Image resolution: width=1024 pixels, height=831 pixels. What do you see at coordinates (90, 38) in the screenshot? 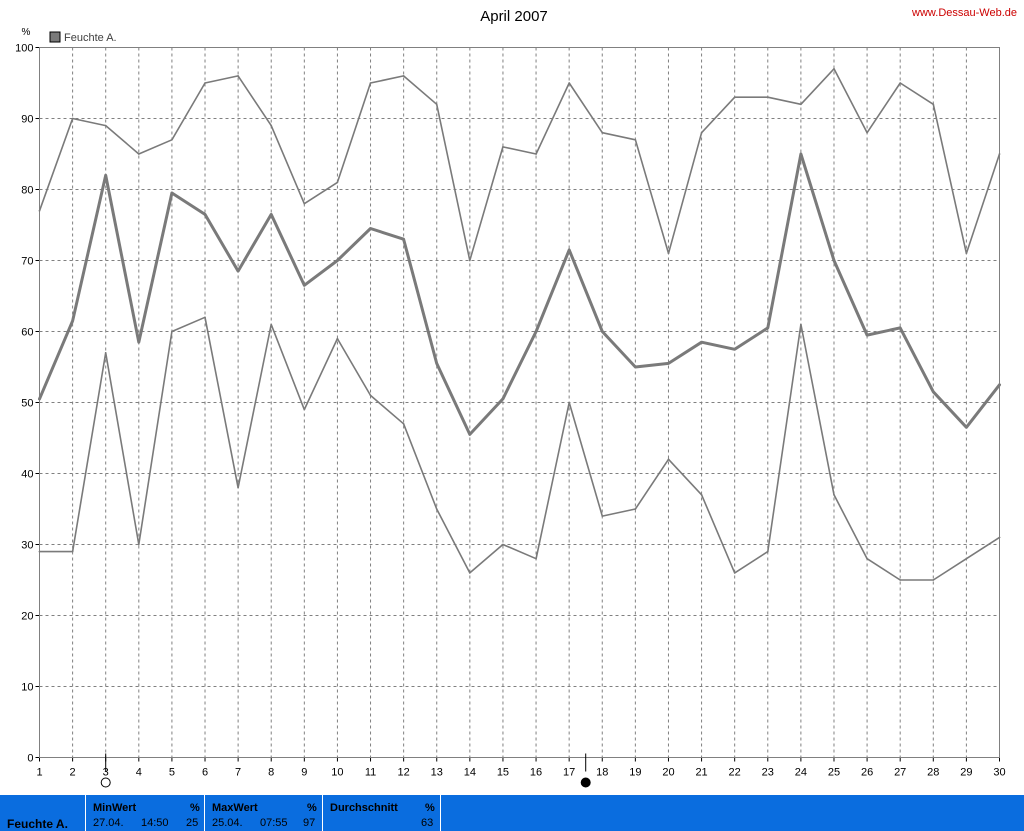
I see `legend-label: Feuchte A.` at bounding box center [90, 38].